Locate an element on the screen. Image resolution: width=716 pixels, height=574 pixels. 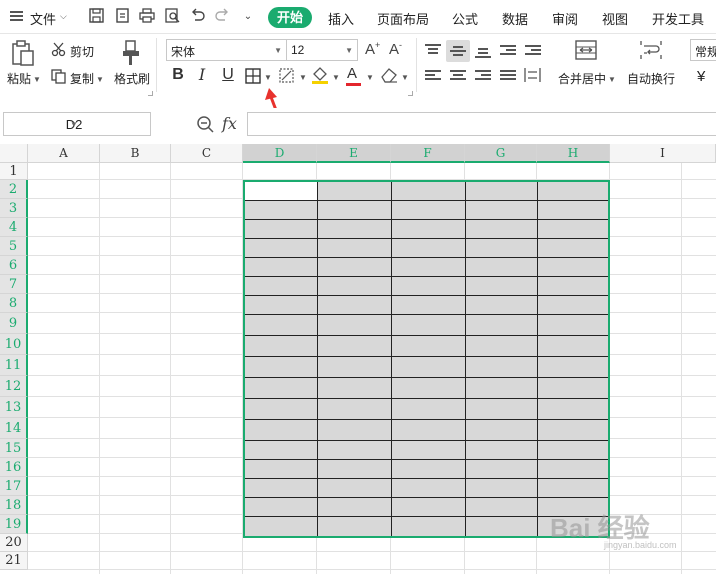
cell-style-icon is located at coordinates (288, 77).